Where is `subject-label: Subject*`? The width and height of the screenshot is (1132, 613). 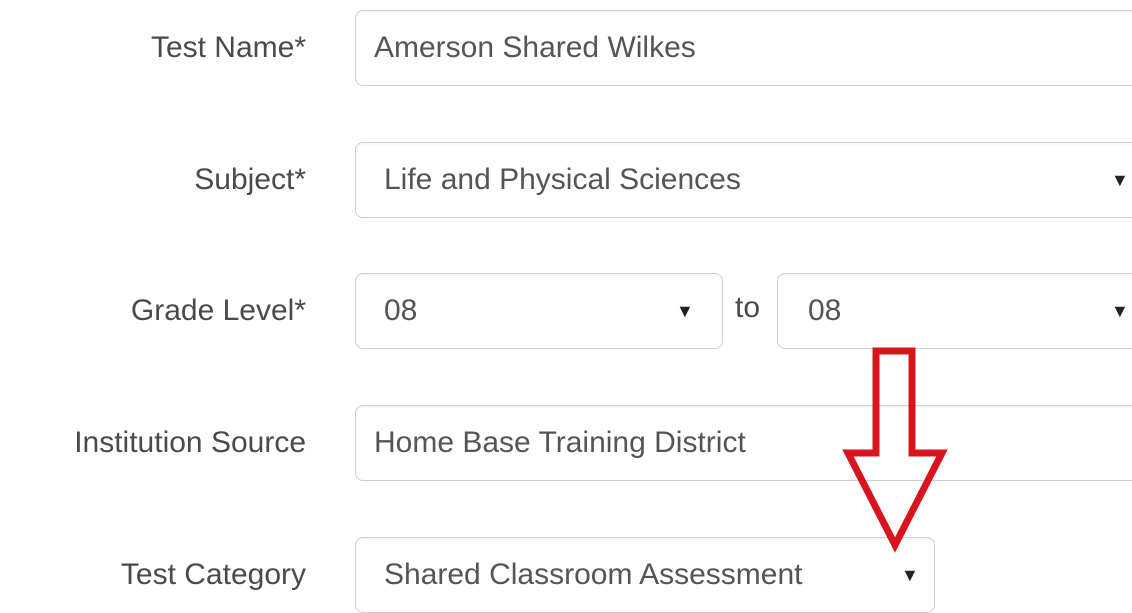 subject-label: Subject* is located at coordinates (250, 179).